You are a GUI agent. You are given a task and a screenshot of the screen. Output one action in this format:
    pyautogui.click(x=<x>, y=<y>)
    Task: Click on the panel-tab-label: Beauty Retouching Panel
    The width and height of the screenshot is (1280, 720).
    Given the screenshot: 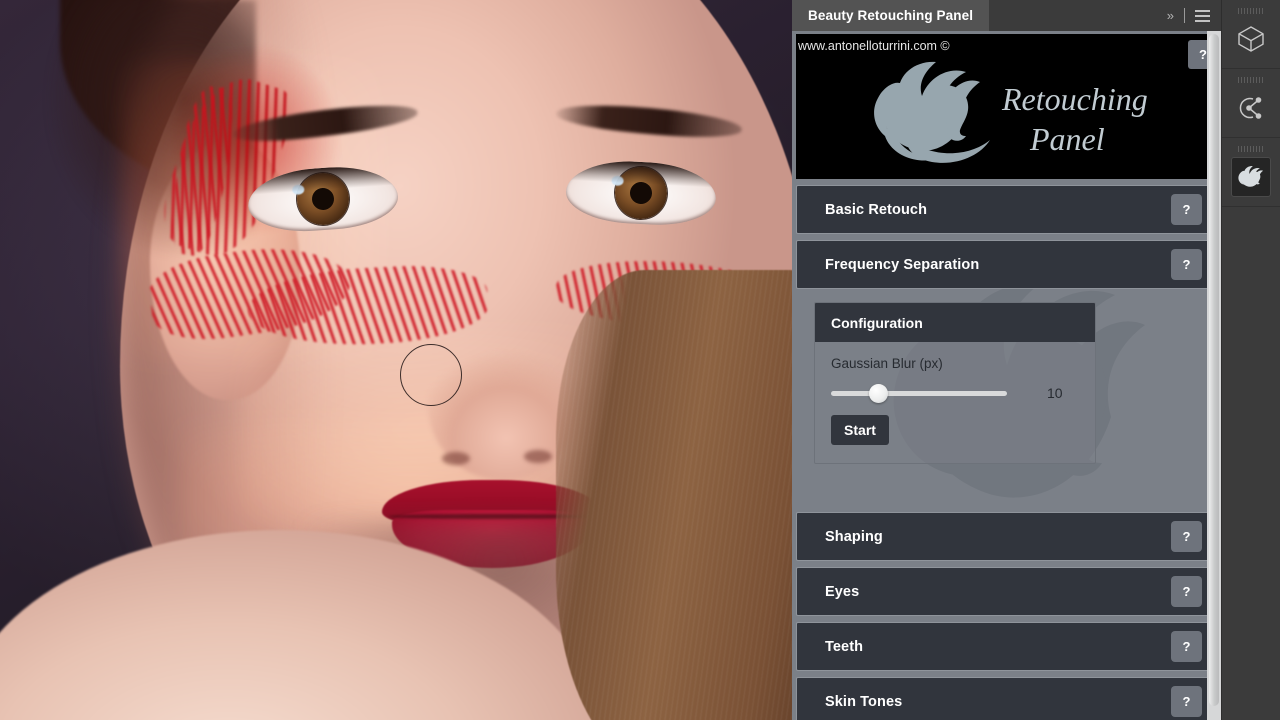 What is the action you would take?
    pyautogui.click(x=891, y=15)
    